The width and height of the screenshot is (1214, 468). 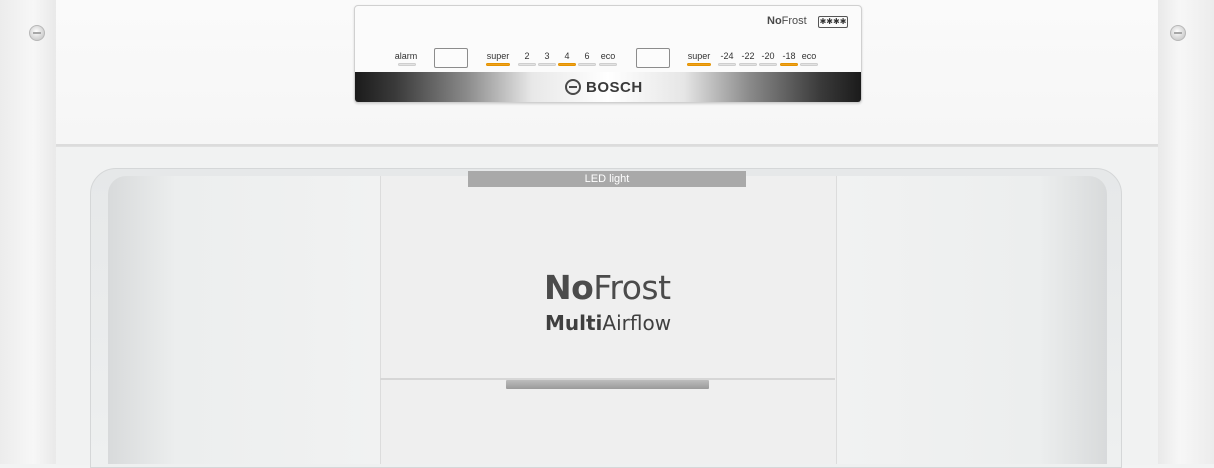 I want to click on freezer-temperature-button, so click(x=653, y=58).